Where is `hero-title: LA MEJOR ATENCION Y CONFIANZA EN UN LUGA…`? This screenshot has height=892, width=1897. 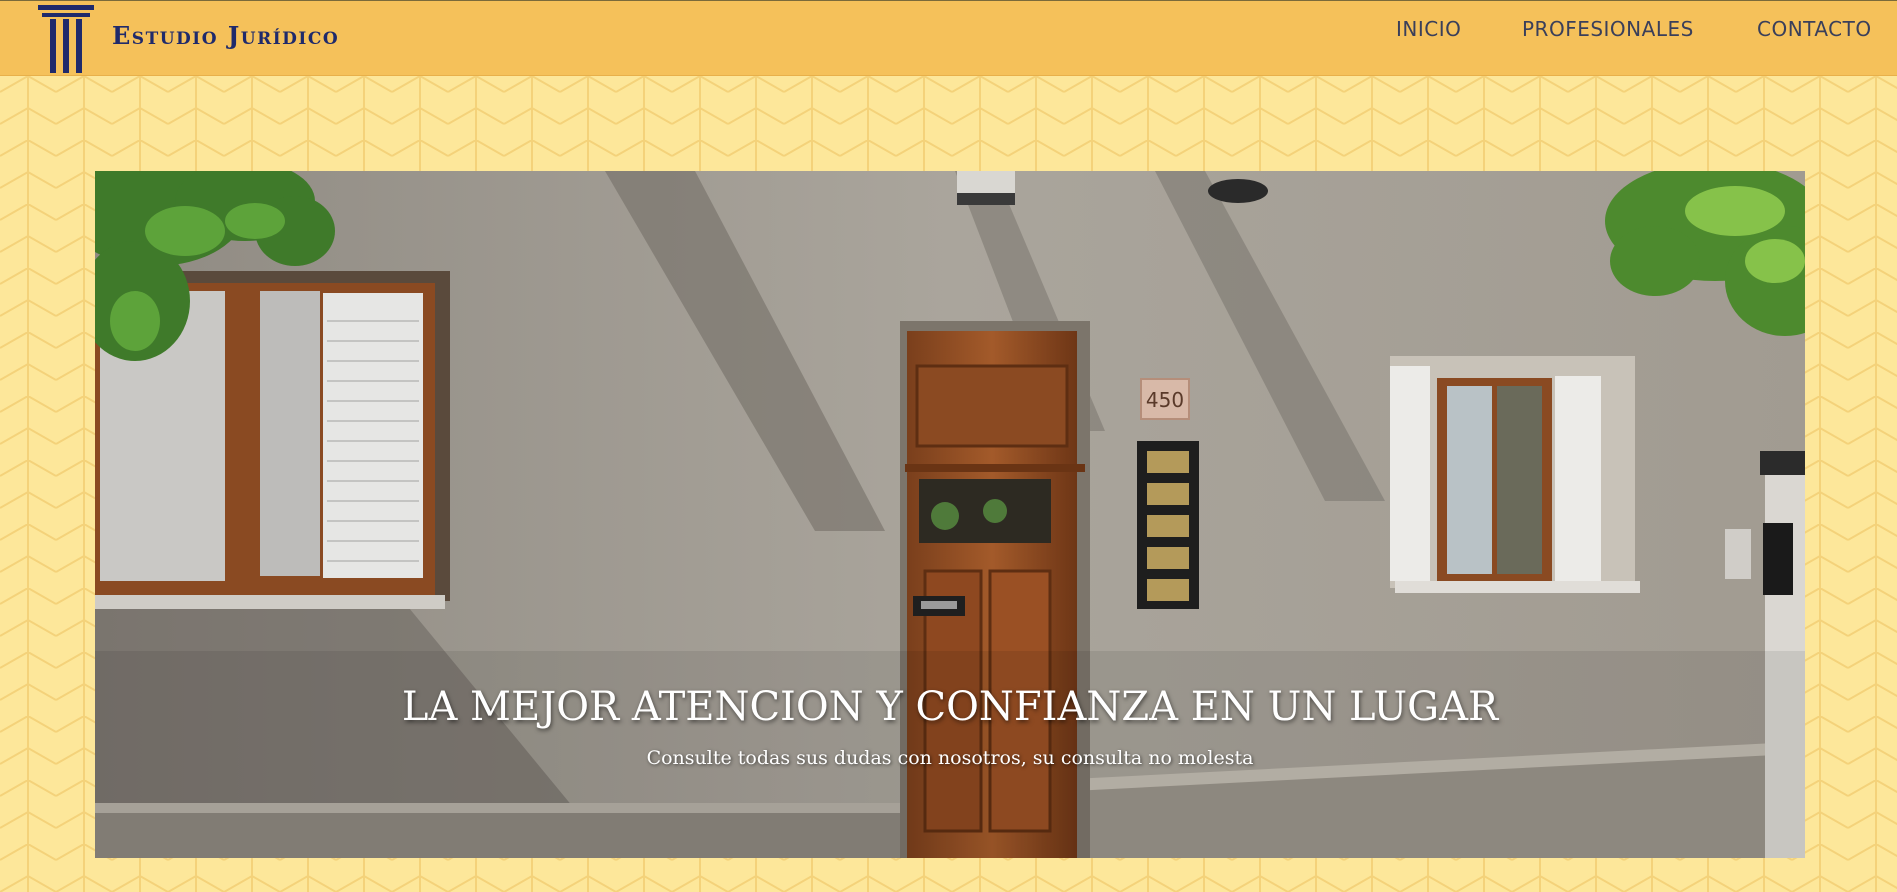
hero-title: LA MEJOR ATENCION Y CONFIANZA EN UN LUGA… is located at coordinates (950, 707).